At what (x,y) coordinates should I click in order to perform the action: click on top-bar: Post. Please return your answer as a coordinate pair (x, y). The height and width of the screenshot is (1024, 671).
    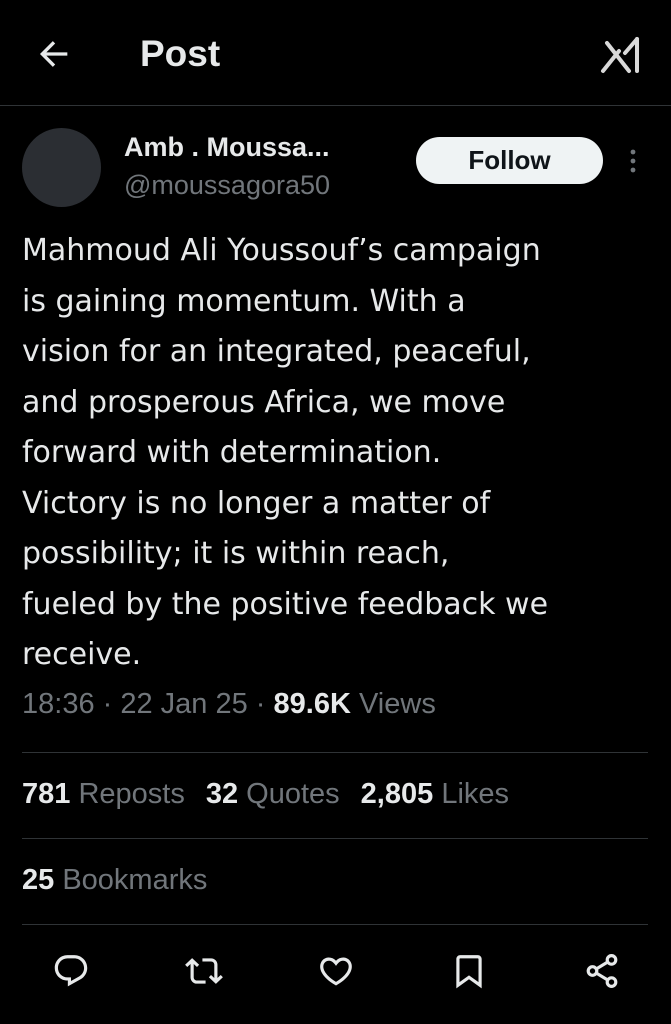
    Looking at the image, I should click on (335, 53).